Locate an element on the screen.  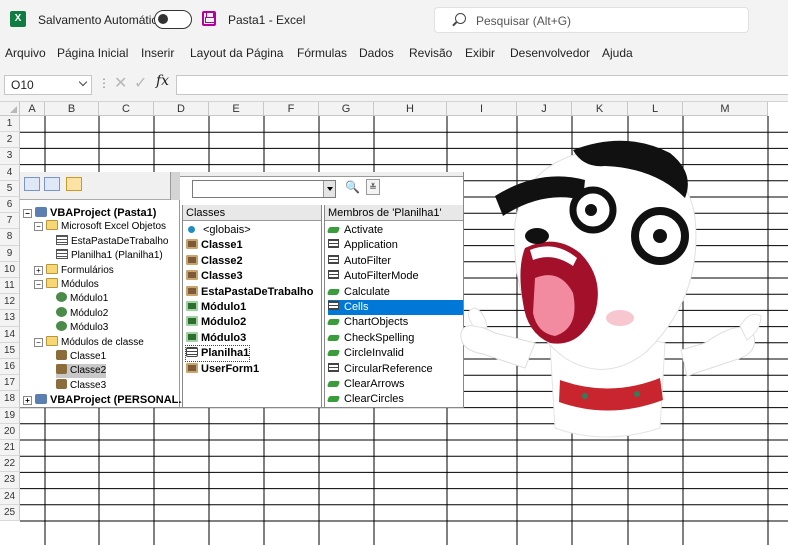
class-item: Planilha1 is located at coordinates (217, 354).